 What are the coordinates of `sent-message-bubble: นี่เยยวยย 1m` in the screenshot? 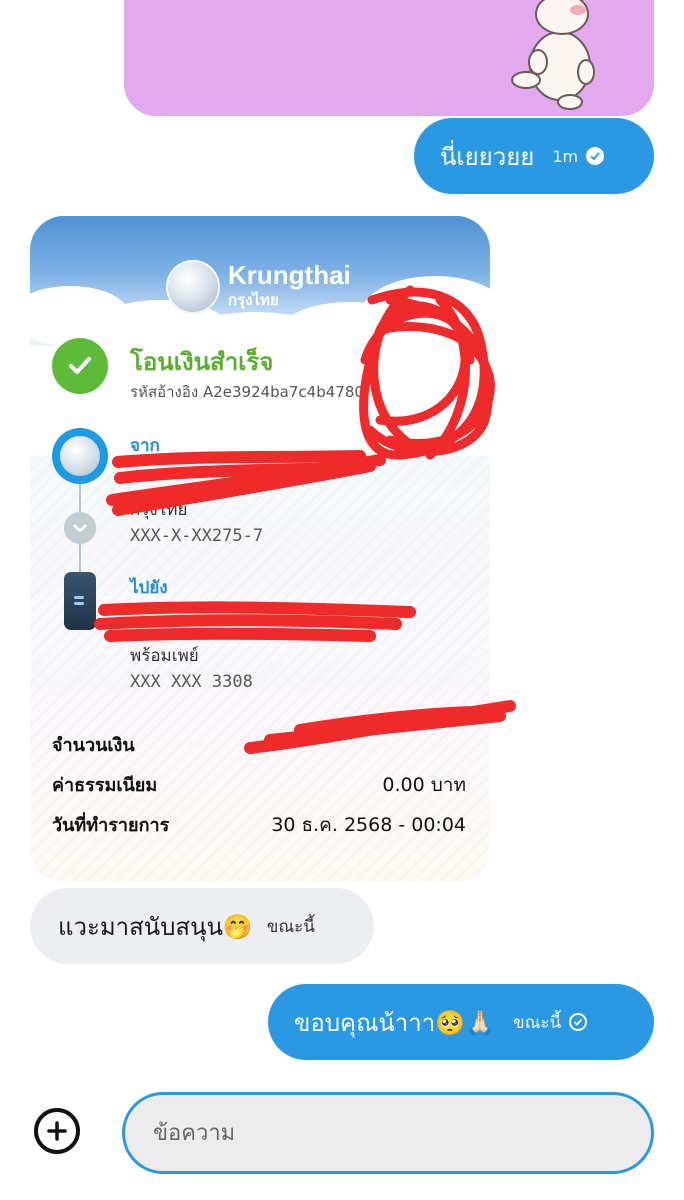 It's located at (534, 156).